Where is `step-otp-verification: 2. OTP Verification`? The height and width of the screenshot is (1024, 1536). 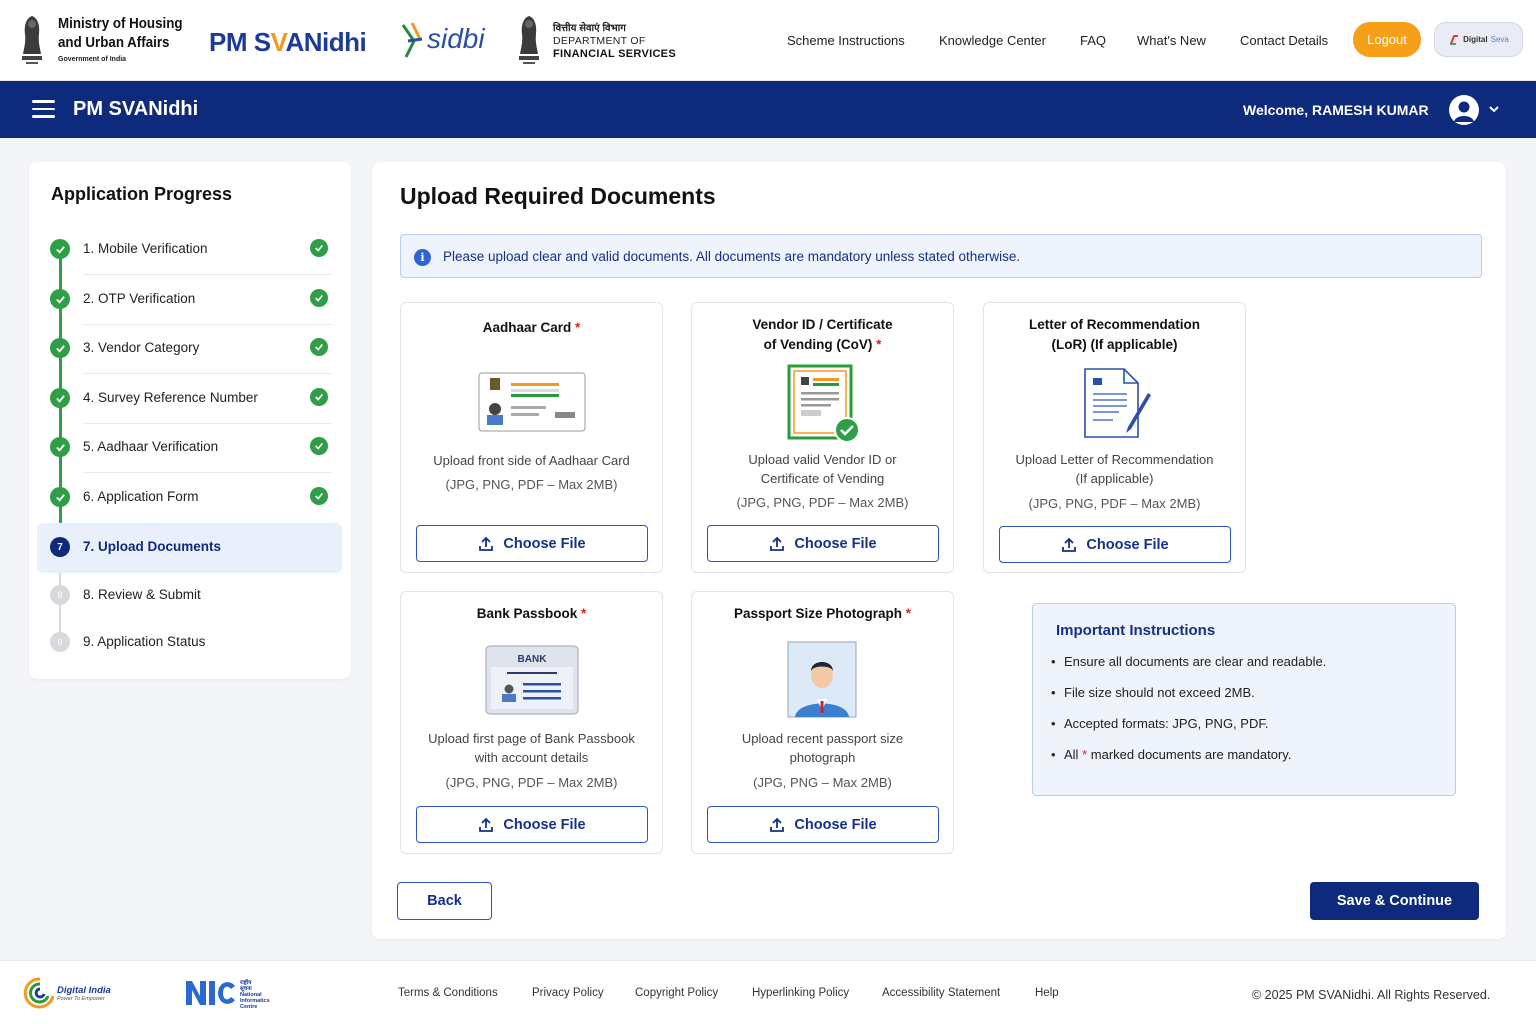
step-otp-verification: 2. OTP Verification is located at coordinates (189, 300).